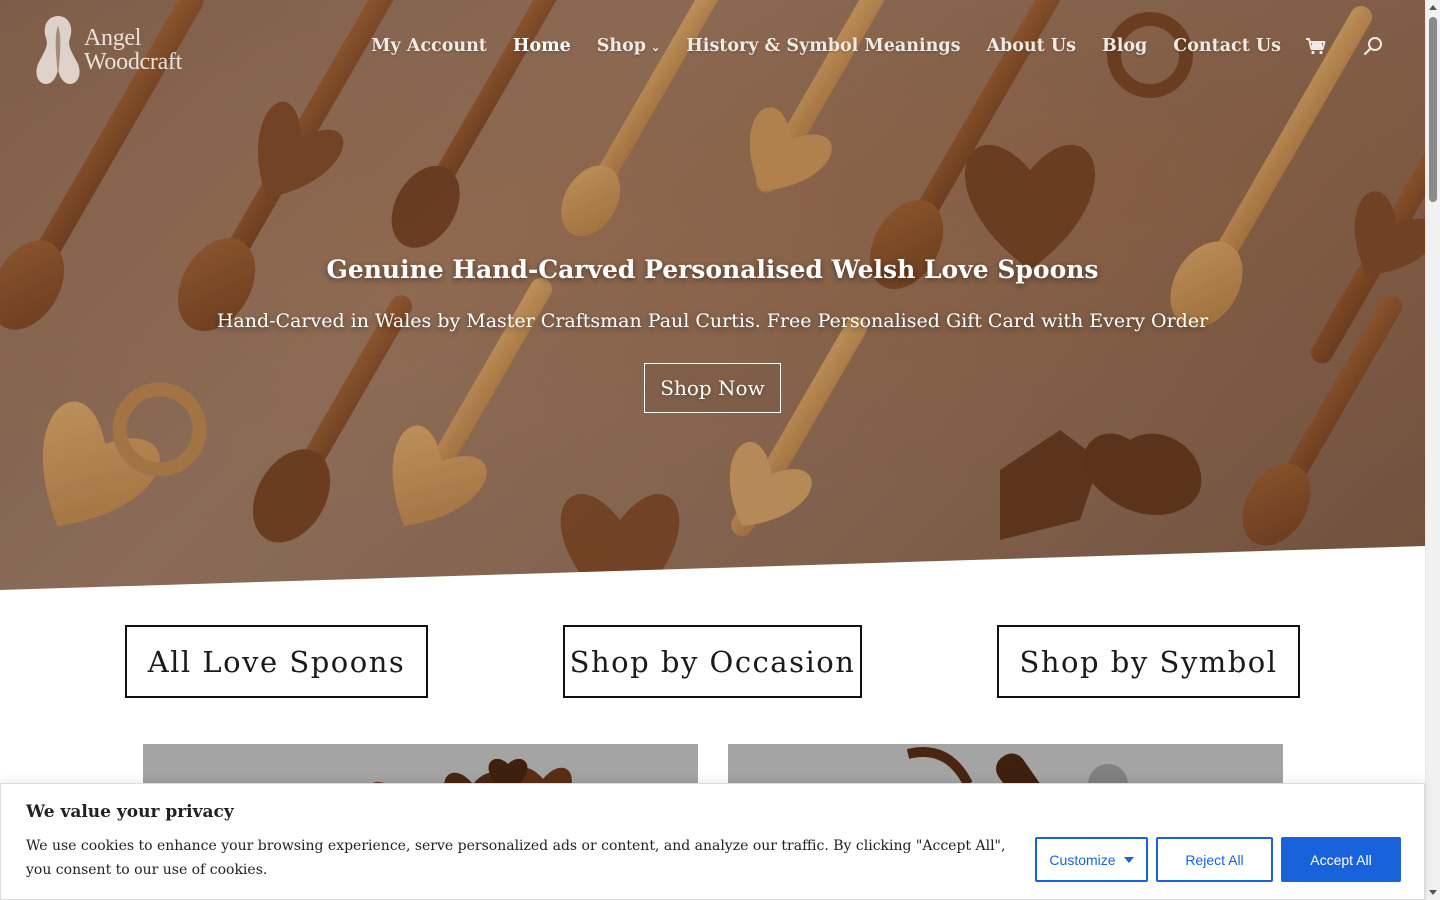  What do you see at coordinates (1316, 46) in the screenshot?
I see `cart-icon` at bounding box center [1316, 46].